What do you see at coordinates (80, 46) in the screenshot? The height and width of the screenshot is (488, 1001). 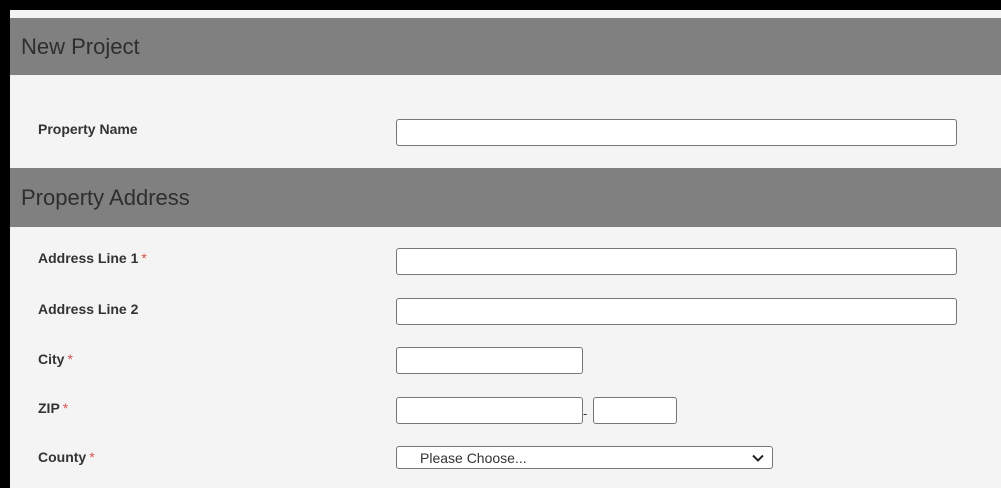 I see `section-title: New Project` at bounding box center [80, 46].